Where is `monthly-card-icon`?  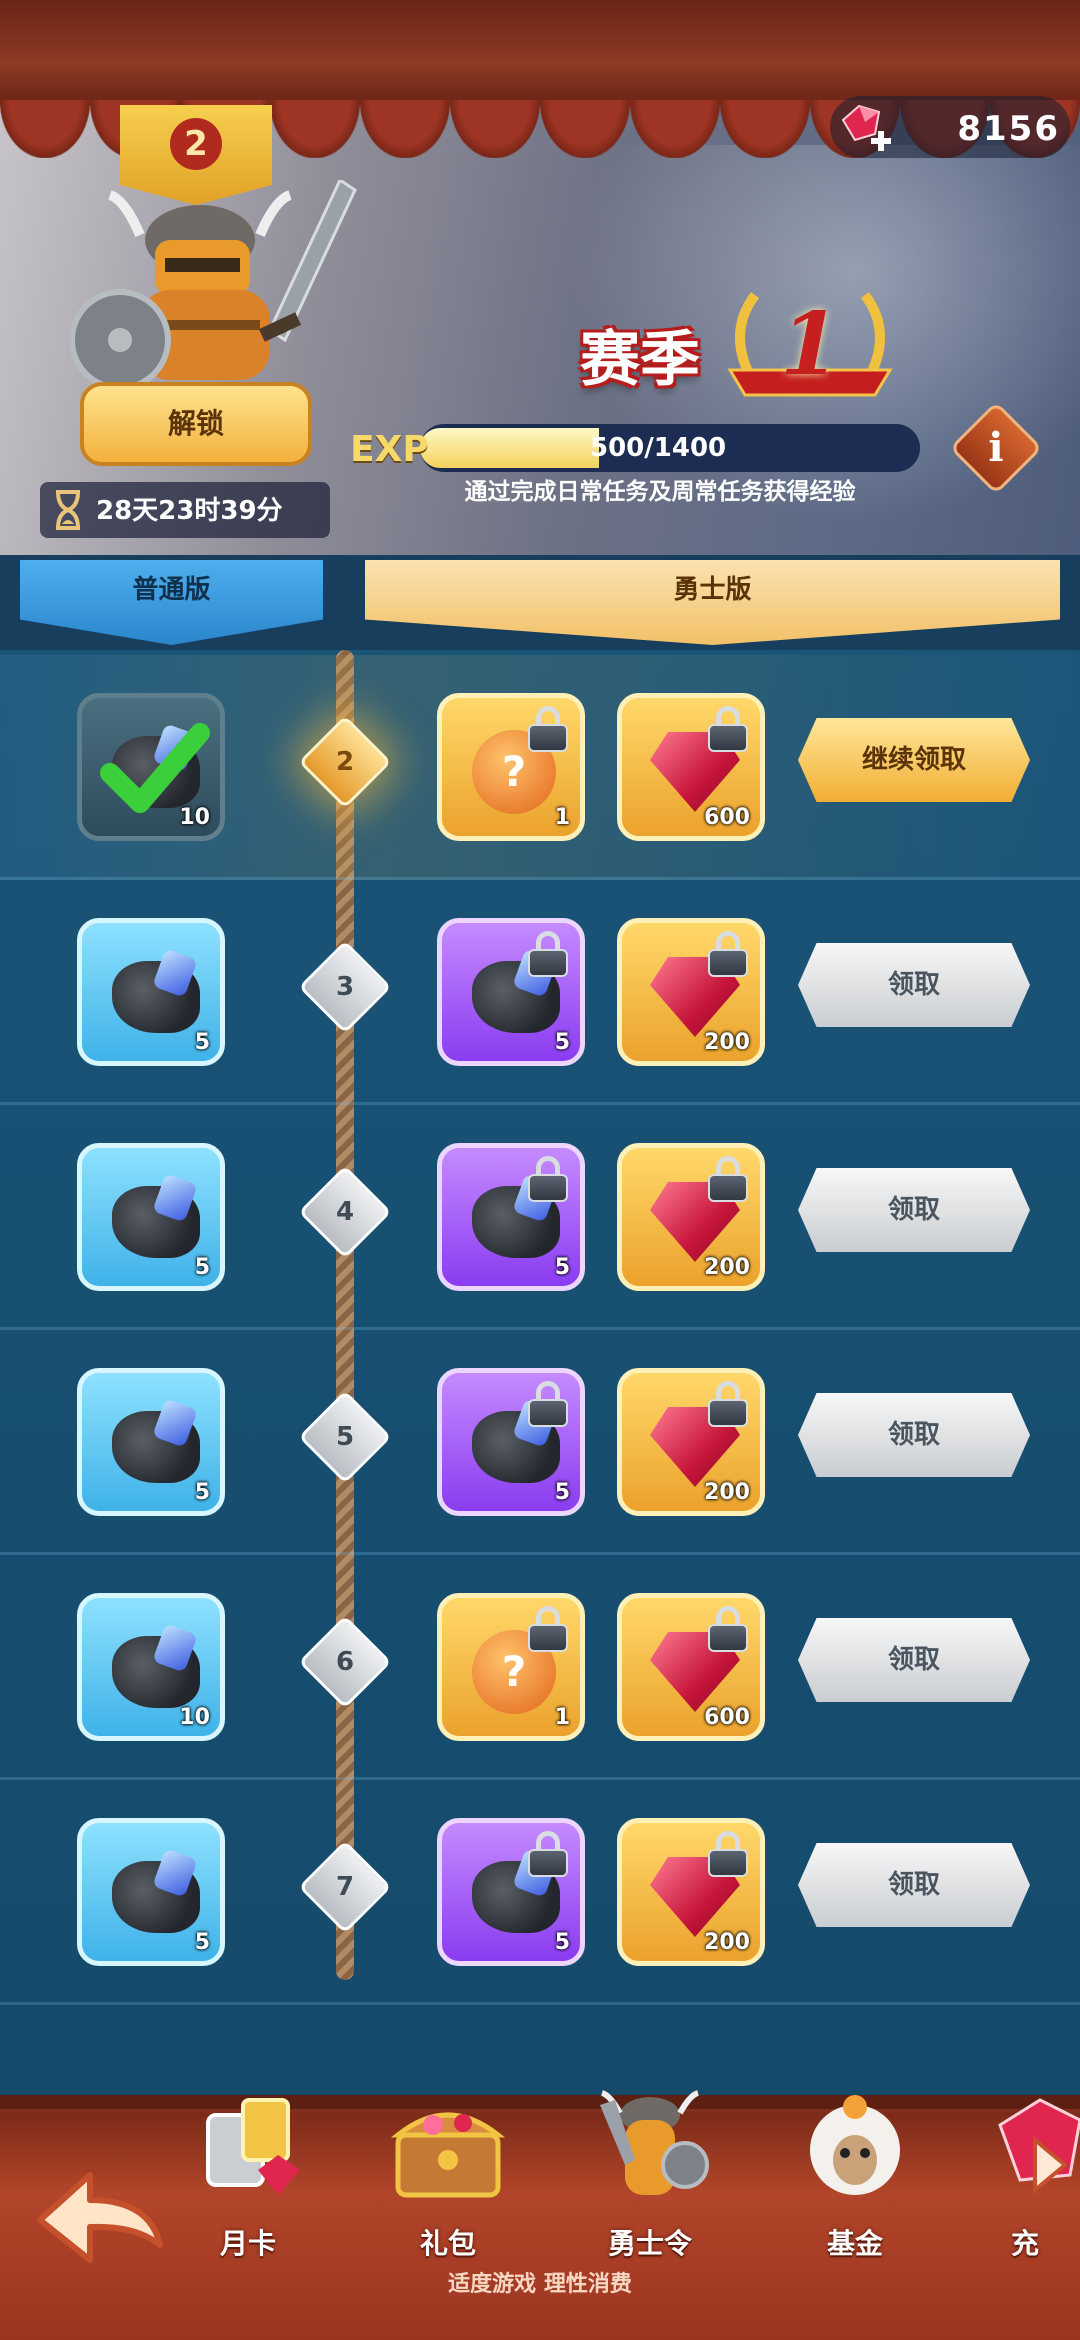
monthly-card-icon is located at coordinates (253, 2146).